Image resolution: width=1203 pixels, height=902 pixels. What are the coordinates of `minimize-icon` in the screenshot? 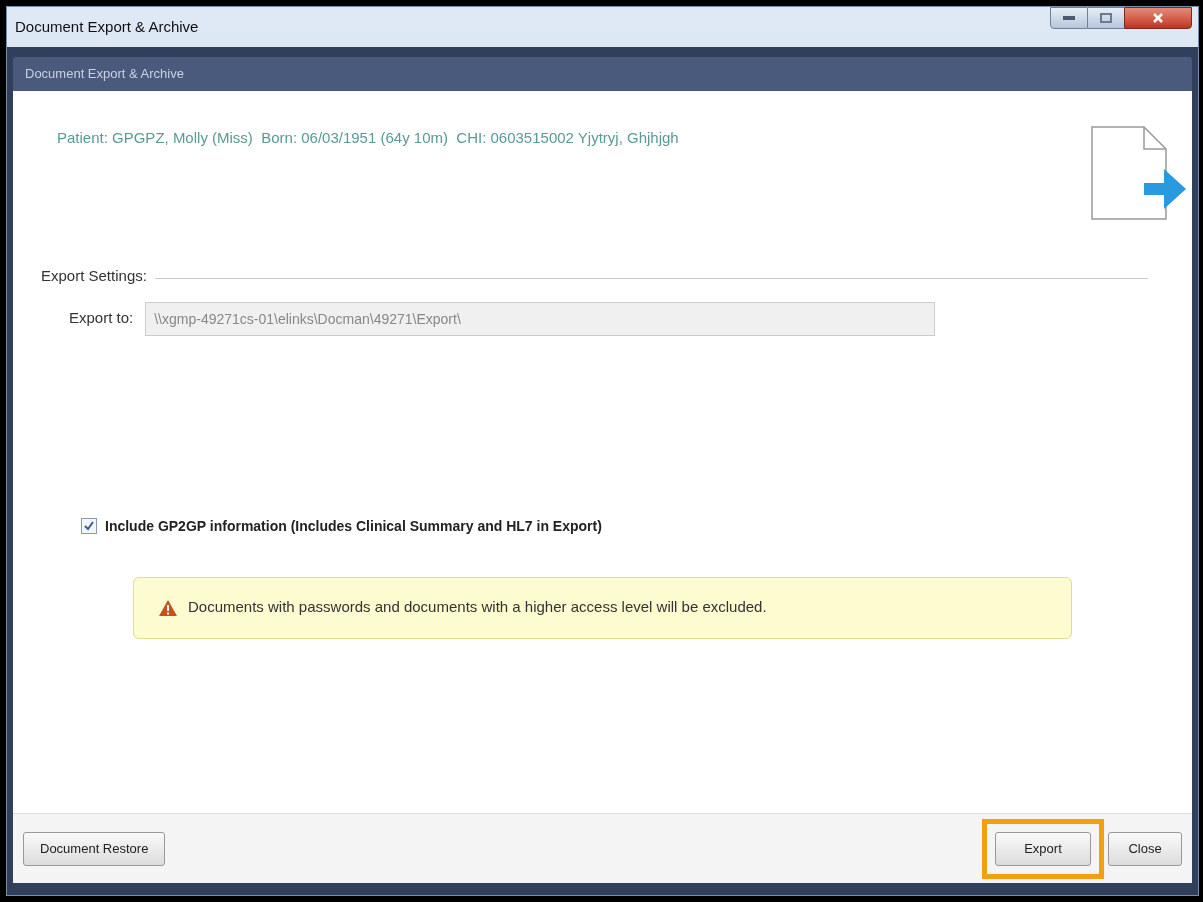 It's located at (1069, 18).